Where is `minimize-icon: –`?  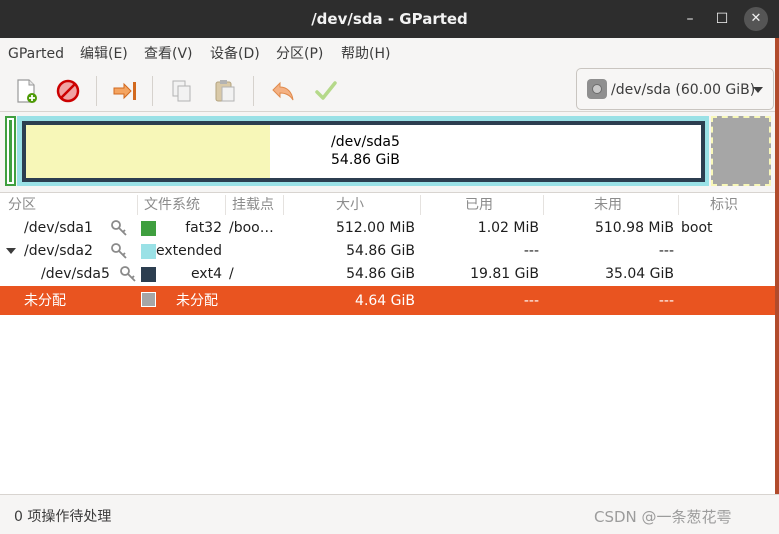
minimize-icon: – is located at coordinates (690, 19).